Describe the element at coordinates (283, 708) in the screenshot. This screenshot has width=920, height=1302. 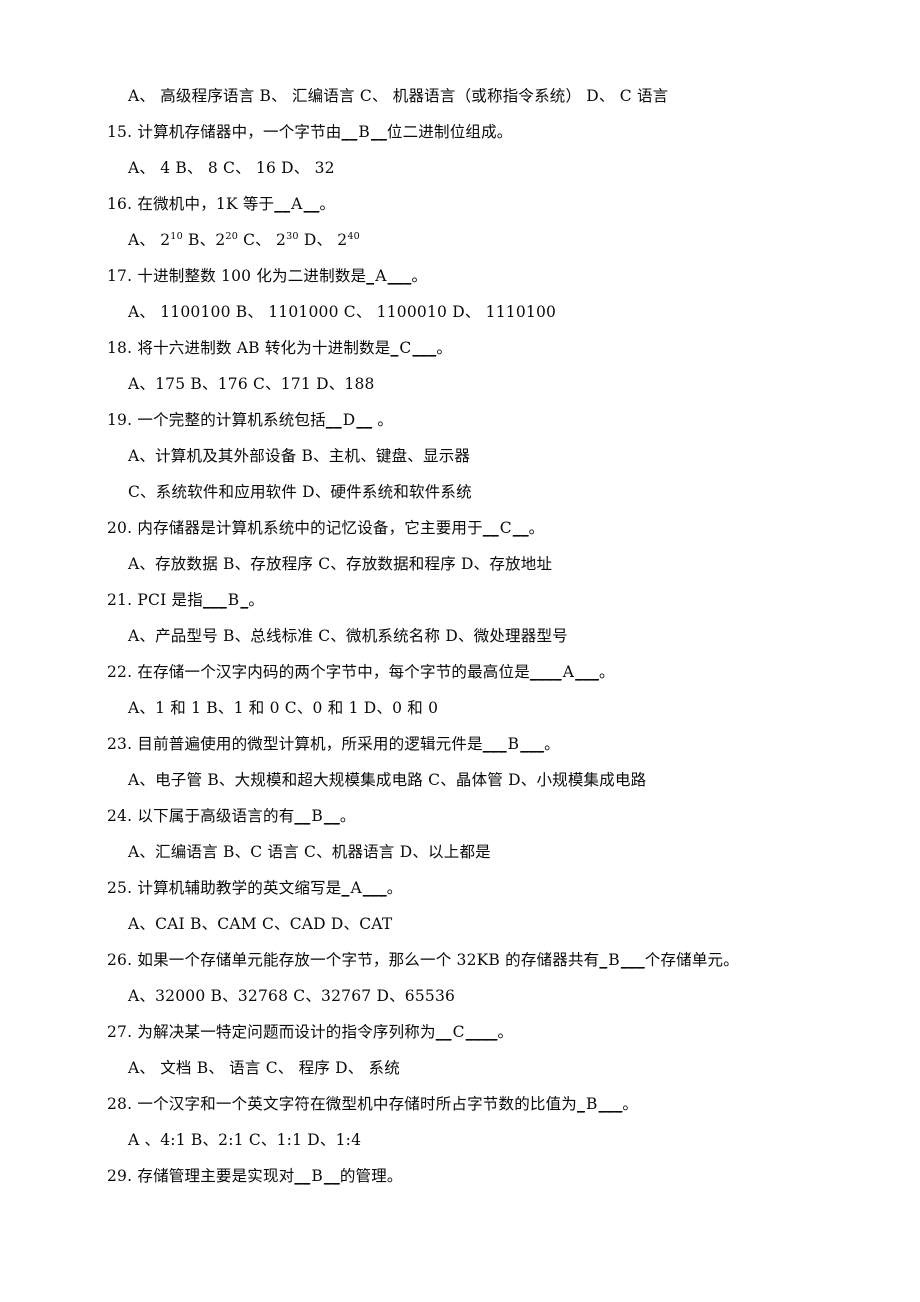
I see `option-text: A、1 和 1 B、1 和 0 C、0 和 1 D、0 和 0` at that location.